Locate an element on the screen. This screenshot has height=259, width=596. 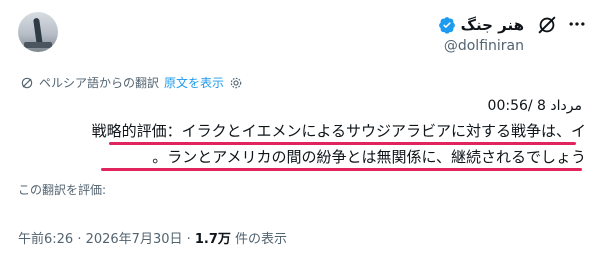
rate-translation-label: この翻訳を評価: is located at coordinates (62, 190).